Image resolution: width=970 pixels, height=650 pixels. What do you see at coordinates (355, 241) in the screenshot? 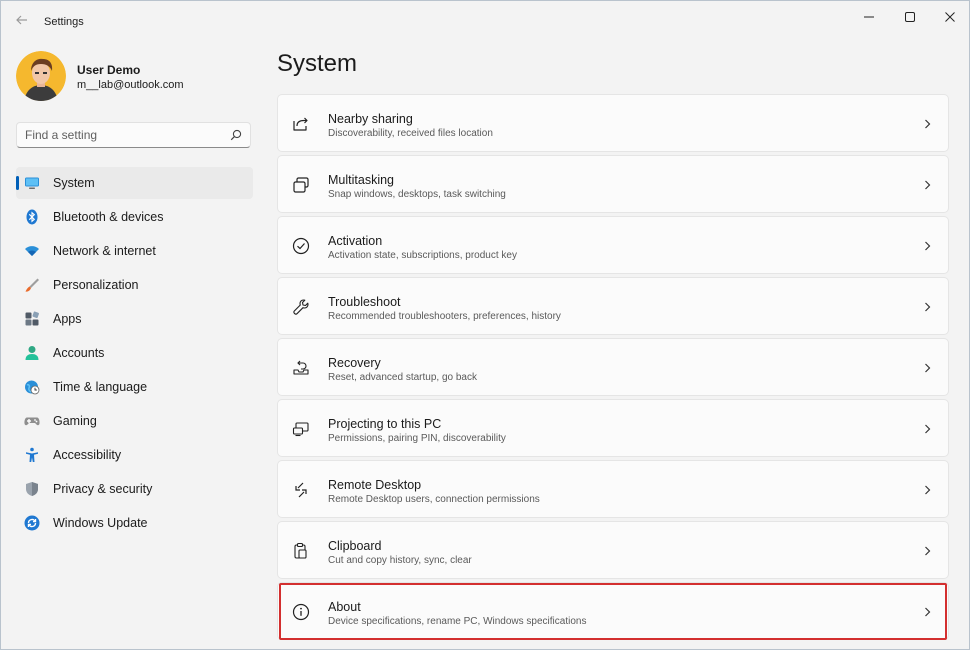
I see `card-title: Activation` at bounding box center [355, 241].